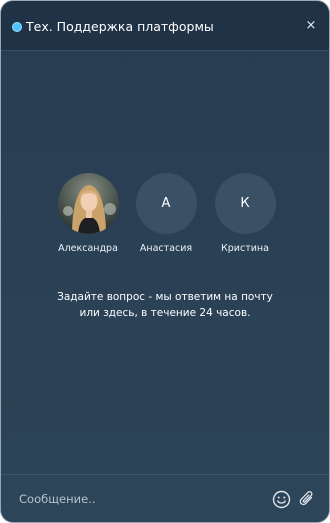 The width and height of the screenshot is (330, 523). What do you see at coordinates (307, 499) in the screenshot?
I see `paperclip-icon` at bounding box center [307, 499].